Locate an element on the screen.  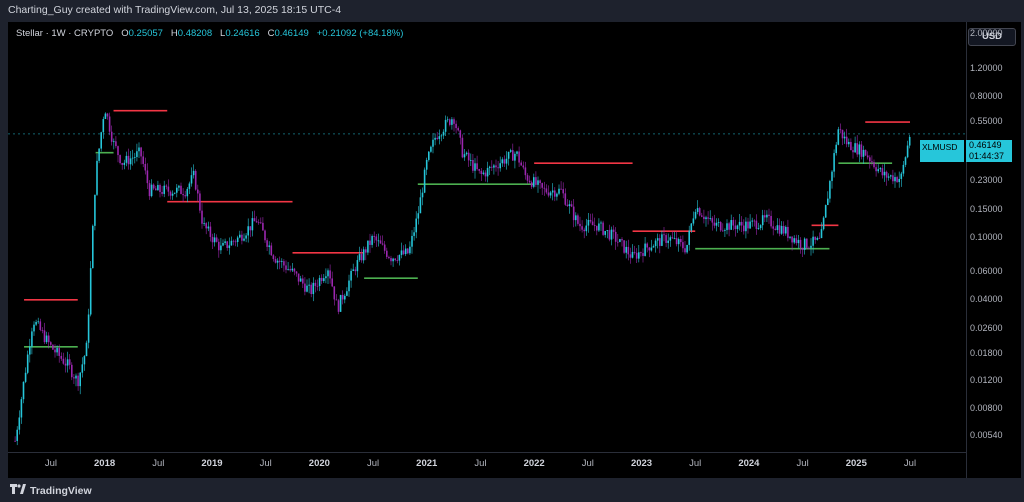
tradingview-brand: TradingView is located at coordinates (51, 490).